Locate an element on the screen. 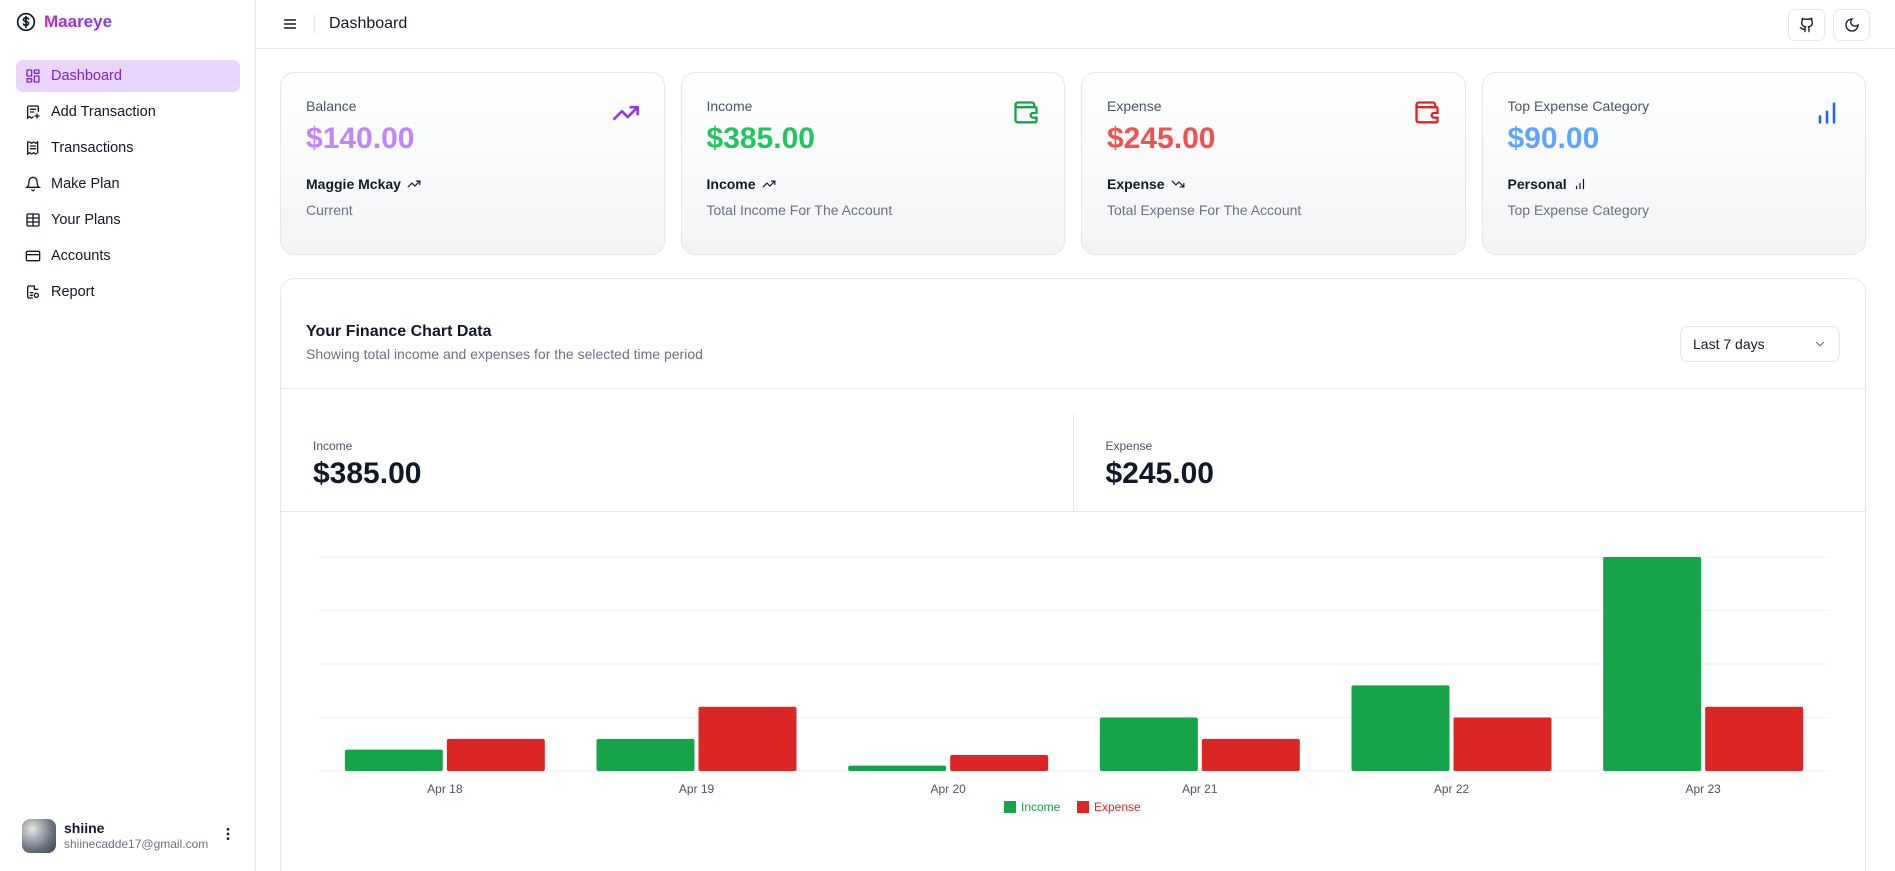 Image resolution: width=1895 pixels, height=871 pixels. card-description: Top Expense Category is located at coordinates (1578, 210).